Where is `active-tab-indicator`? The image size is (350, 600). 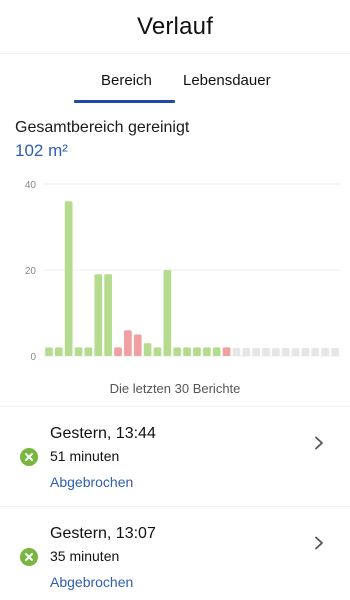
active-tab-indicator is located at coordinates (124, 101).